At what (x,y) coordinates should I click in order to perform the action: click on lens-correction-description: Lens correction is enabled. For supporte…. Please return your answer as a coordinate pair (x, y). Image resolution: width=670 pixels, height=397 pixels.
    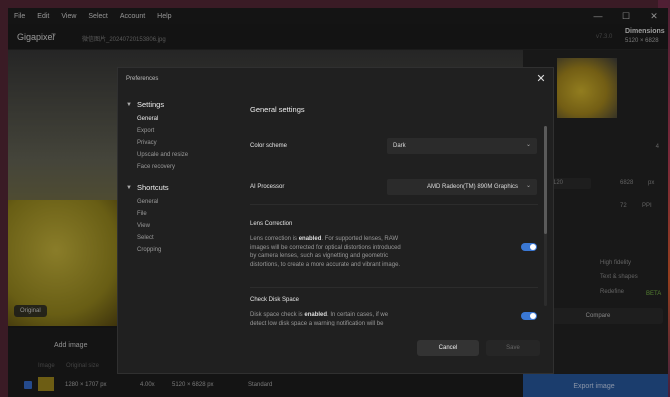
    Looking at the image, I should click on (326, 252).